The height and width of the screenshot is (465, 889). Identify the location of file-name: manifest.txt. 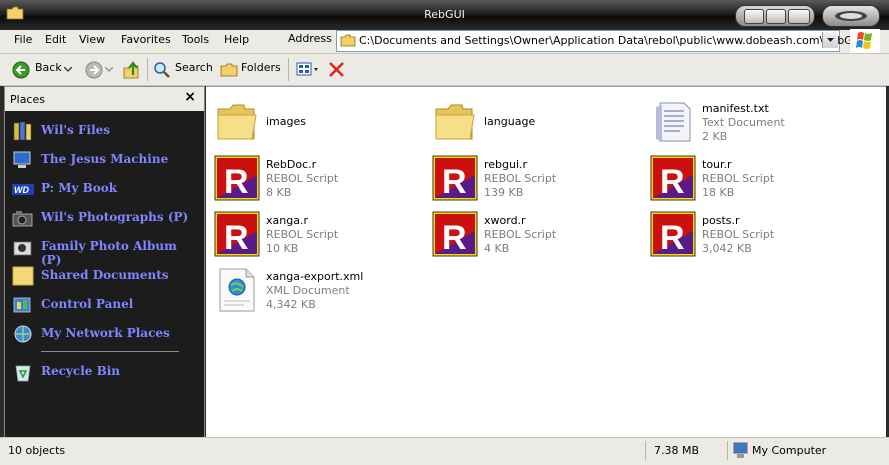
(735, 108).